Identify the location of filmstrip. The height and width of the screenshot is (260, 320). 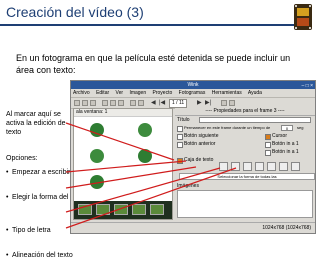
(123, 210).